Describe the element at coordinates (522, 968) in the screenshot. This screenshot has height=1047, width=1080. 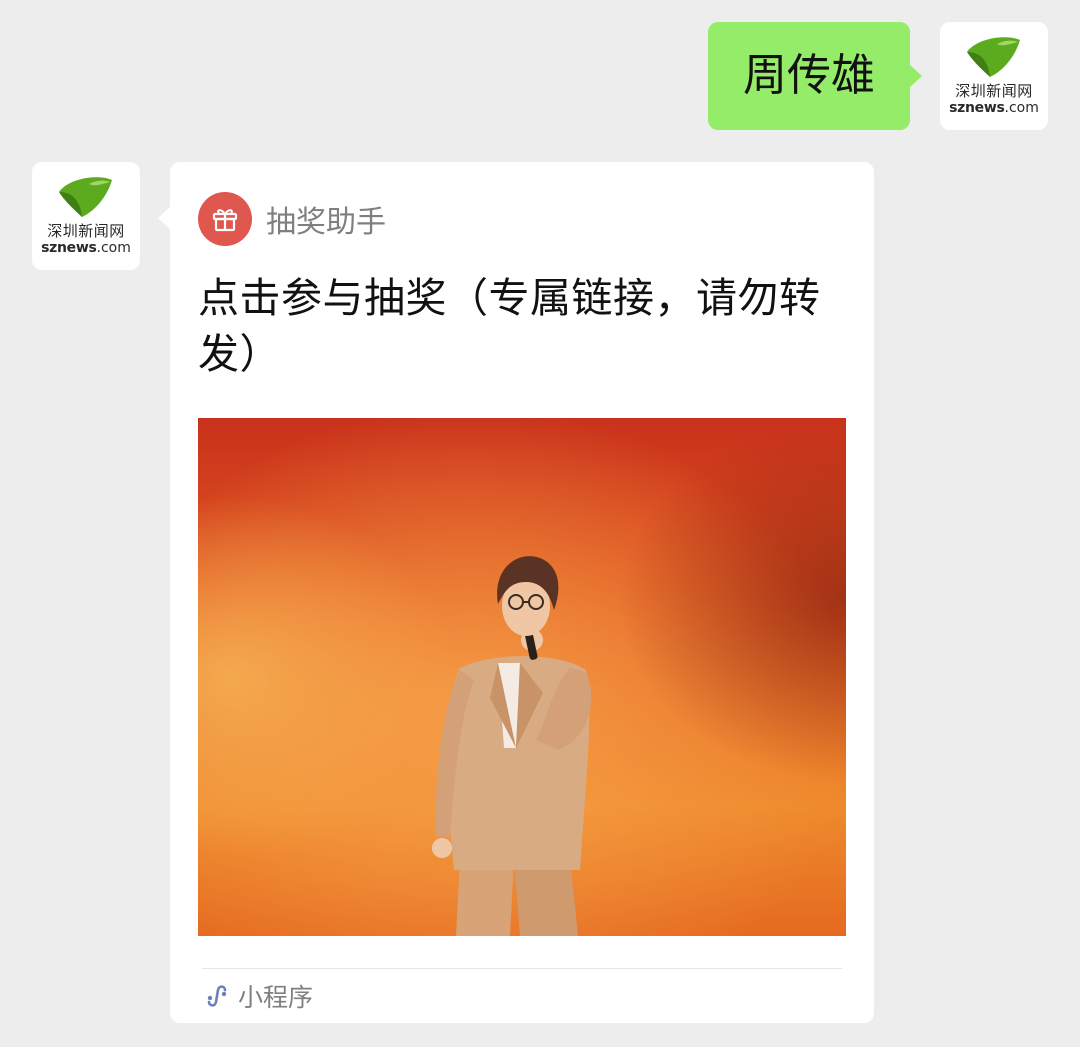
I see `card-divider` at that location.